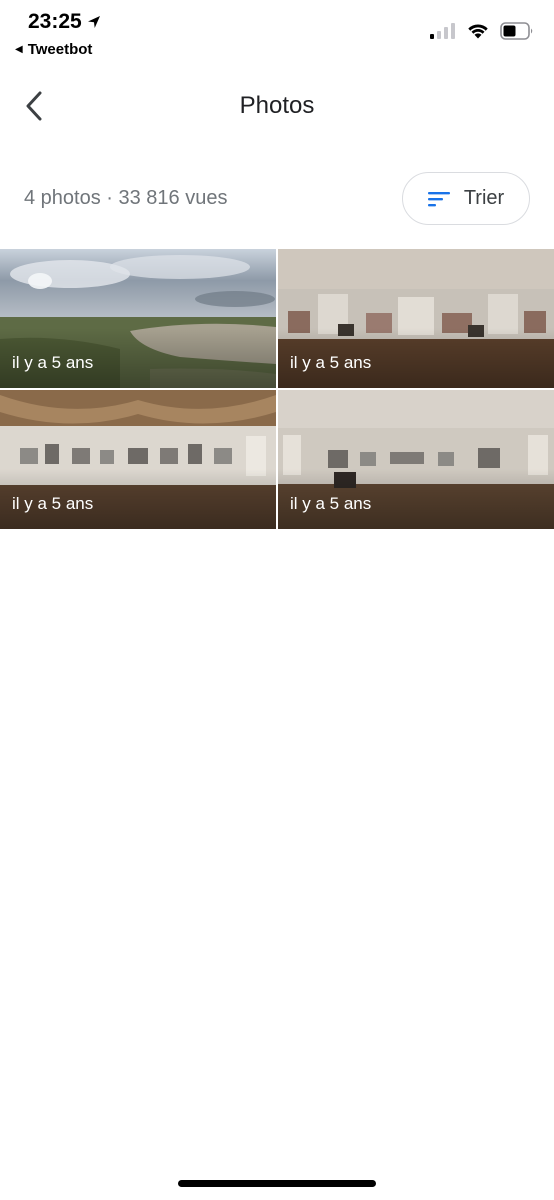 This screenshot has height=1200, width=554. Describe the element at coordinates (478, 31) in the screenshot. I see `wifi-icon` at that location.